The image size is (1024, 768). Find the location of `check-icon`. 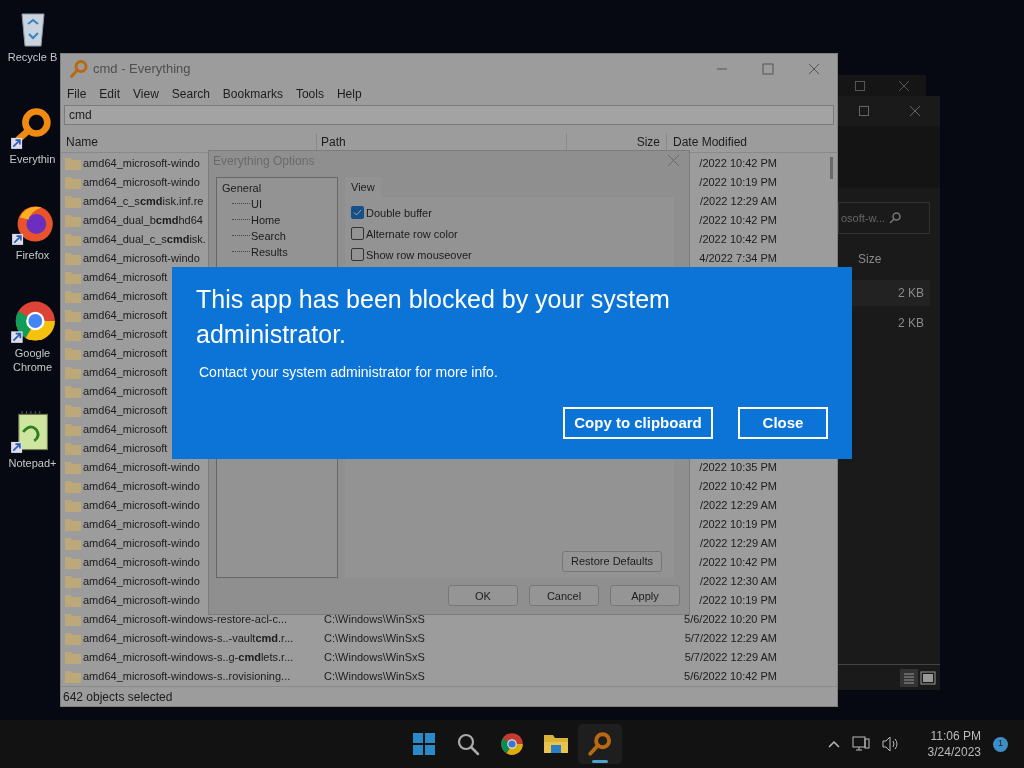

check-icon is located at coordinates (357, 213).